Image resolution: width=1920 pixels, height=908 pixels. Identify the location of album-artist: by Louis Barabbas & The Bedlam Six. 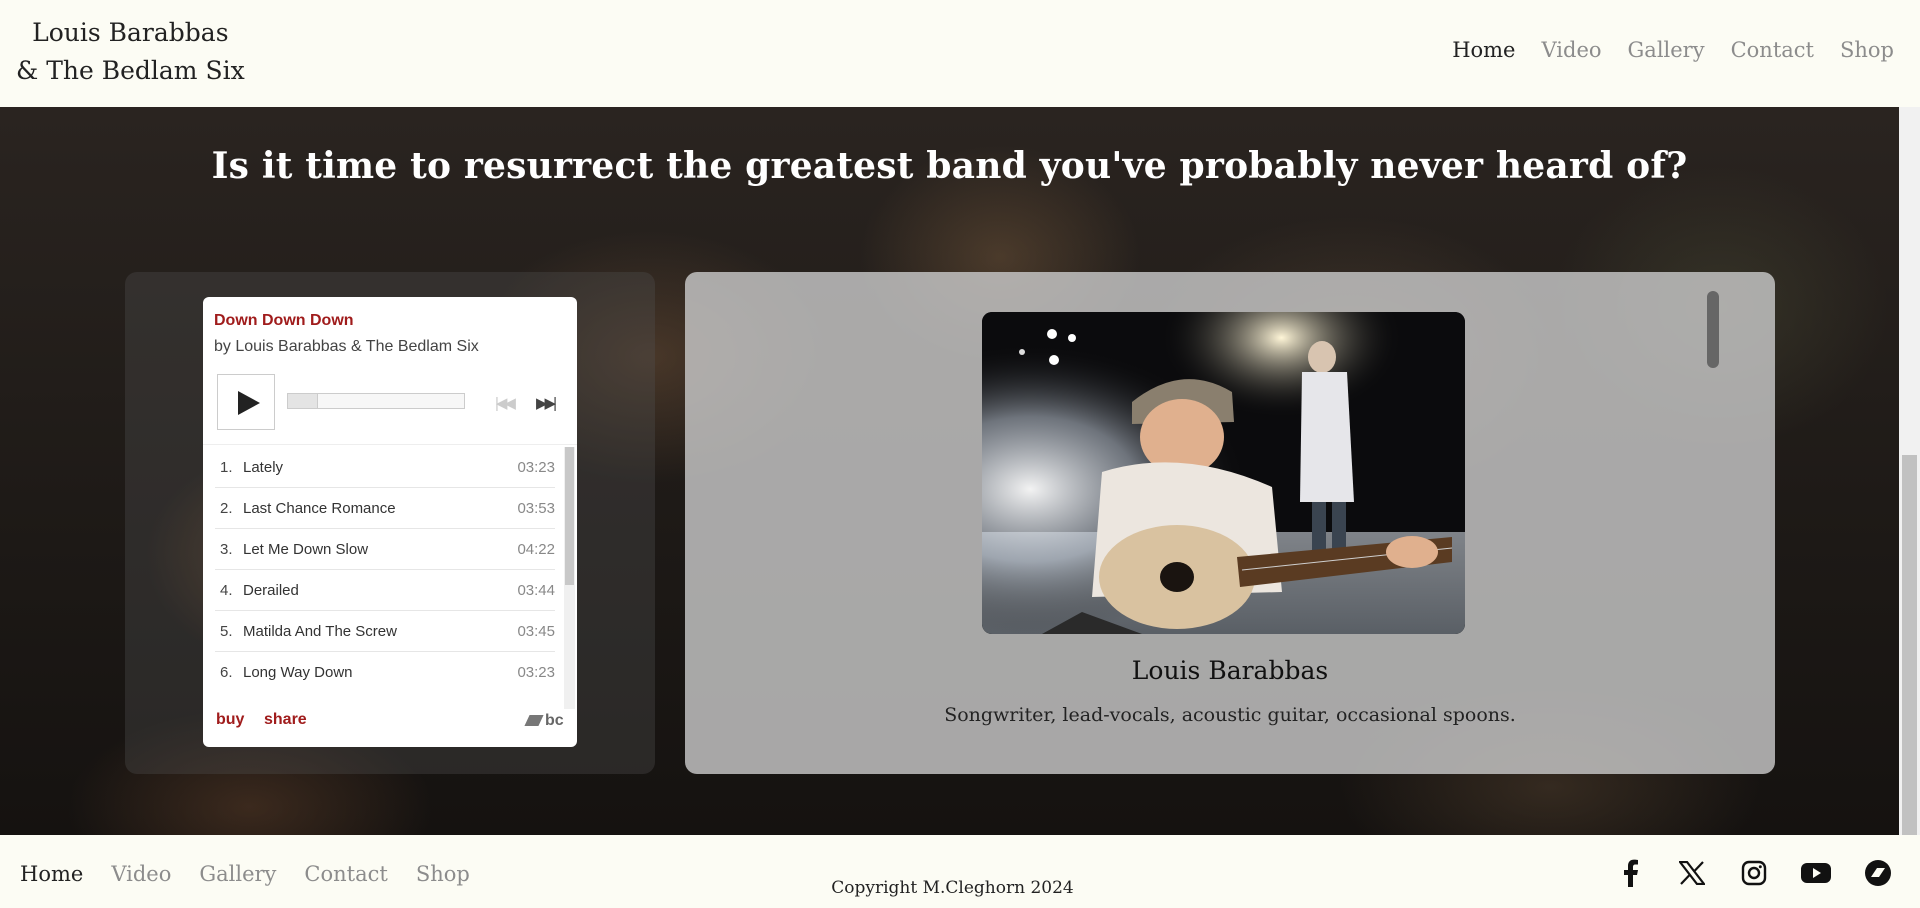
(346, 347).